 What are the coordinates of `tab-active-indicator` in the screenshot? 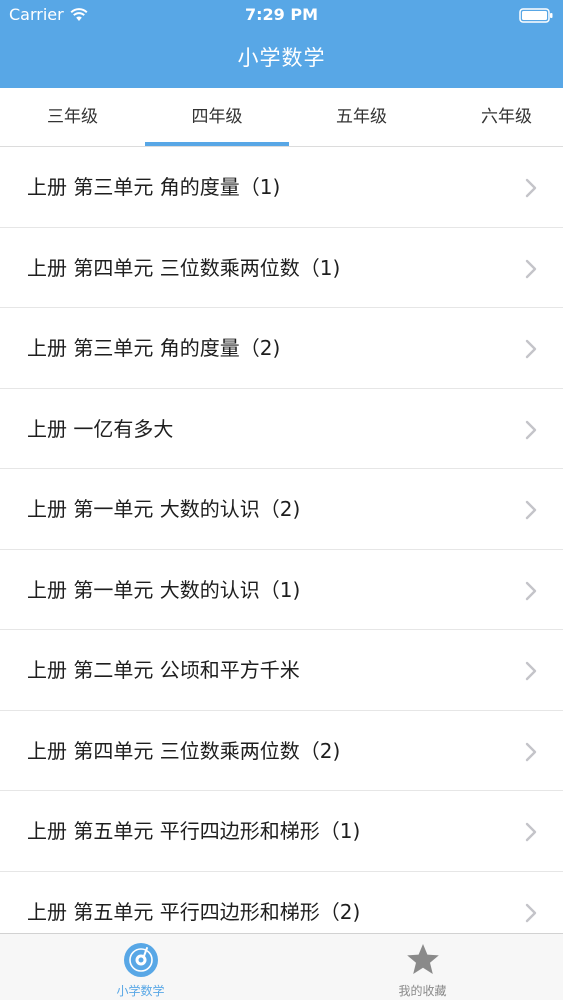 It's located at (217, 144).